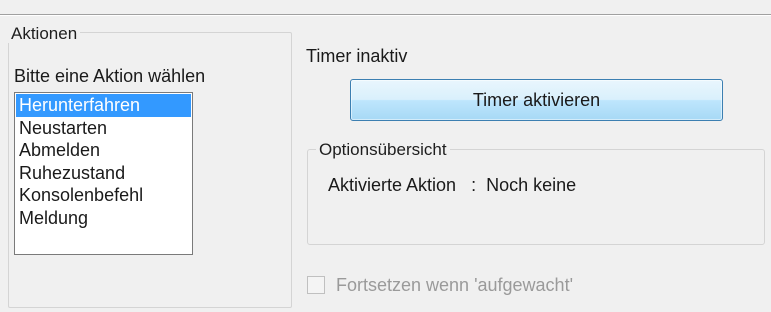 This screenshot has width=771, height=312. What do you see at coordinates (44, 34) in the screenshot?
I see `actions-group-title: Aktionen` at bounding box center [44, 34].